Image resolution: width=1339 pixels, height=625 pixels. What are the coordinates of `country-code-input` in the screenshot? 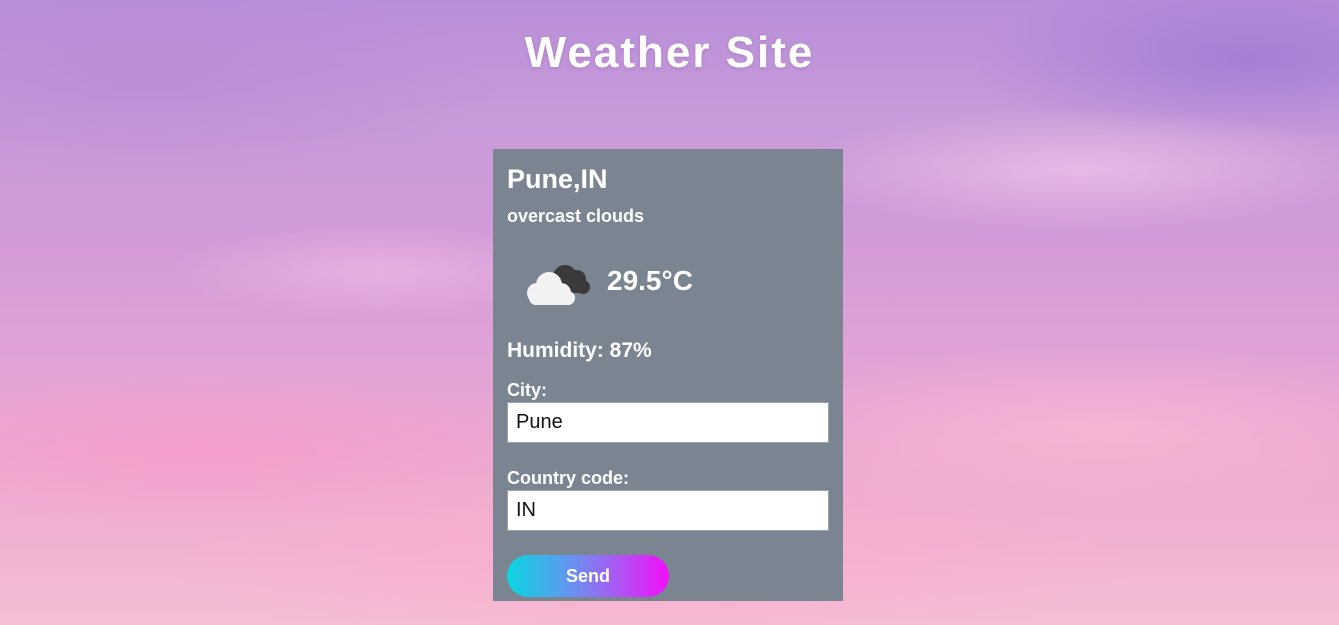 It's located at (668, 510).